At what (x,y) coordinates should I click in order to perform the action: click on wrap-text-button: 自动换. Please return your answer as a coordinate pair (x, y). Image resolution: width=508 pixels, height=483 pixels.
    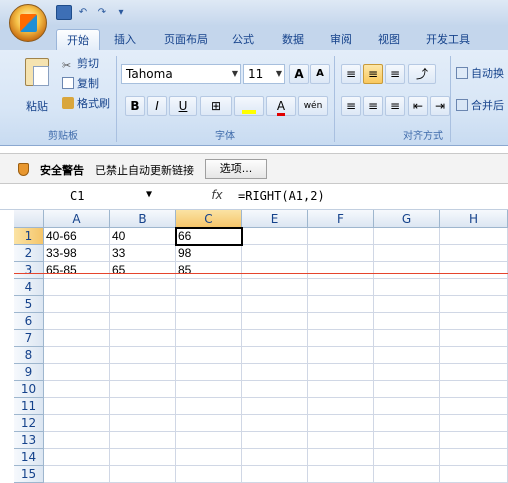
    Looking at the image, I should click on (480, 74).